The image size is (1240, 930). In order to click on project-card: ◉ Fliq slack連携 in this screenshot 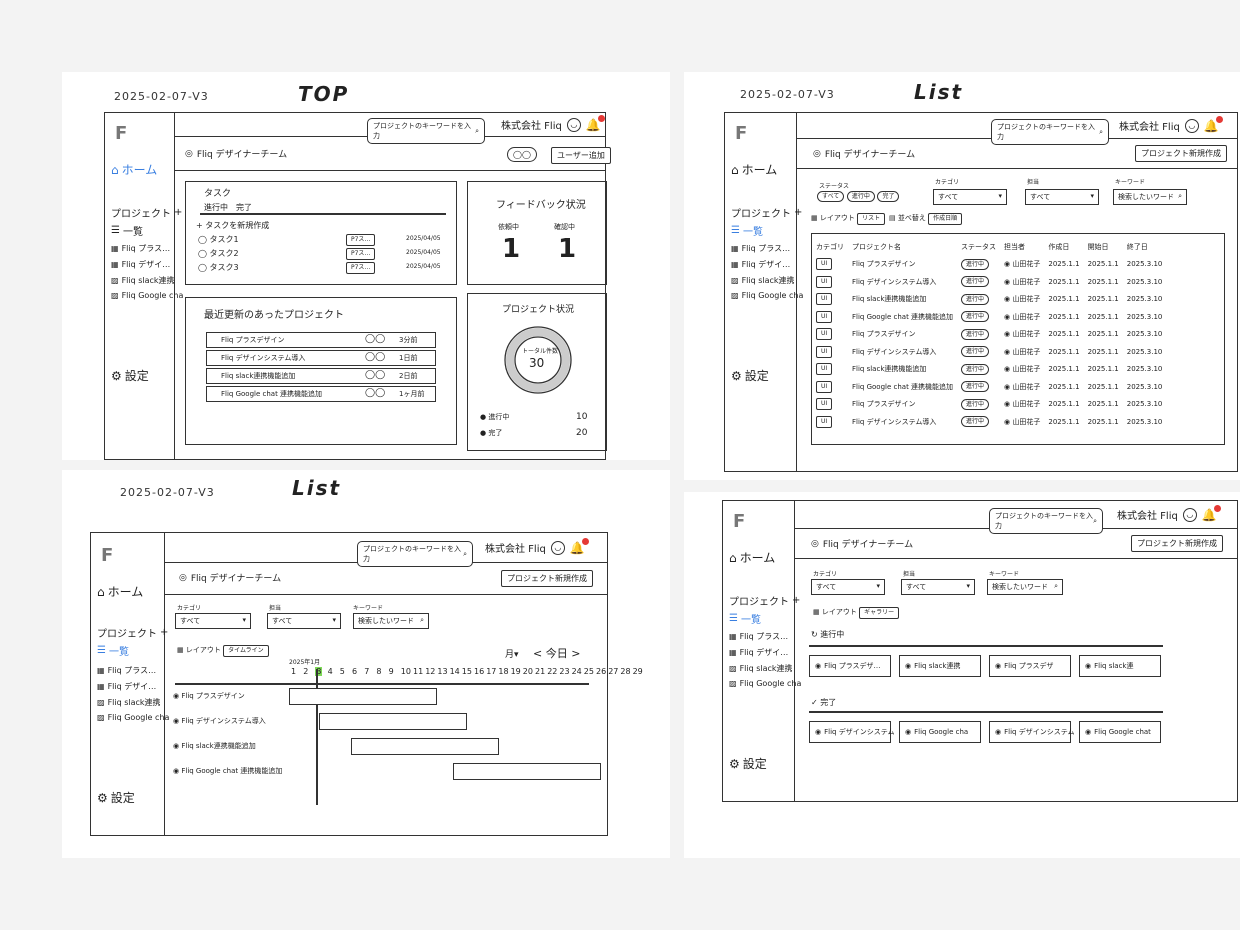, I will do `click(940, 666)`.